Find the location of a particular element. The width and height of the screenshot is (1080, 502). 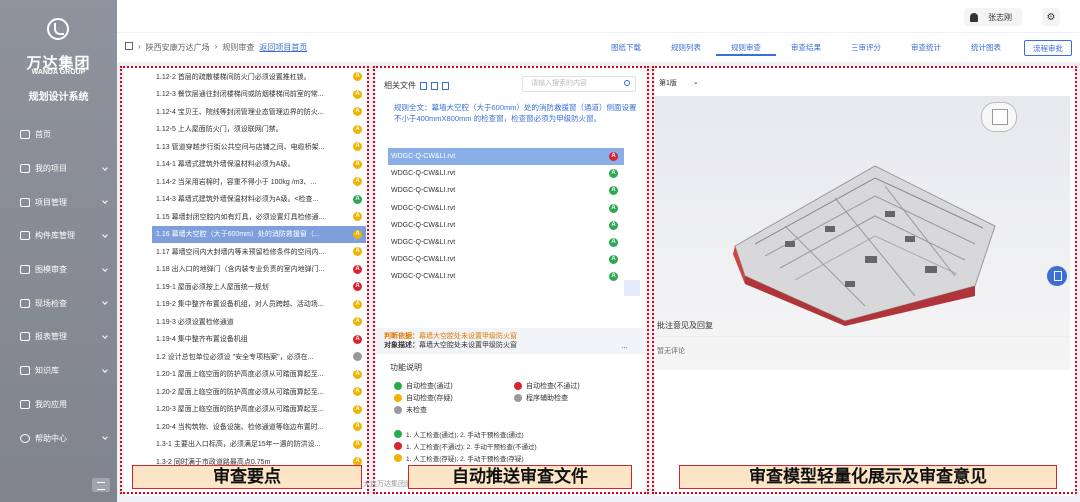

topbar: 张志刚 ⚙ is located at coordinates (598, 16).